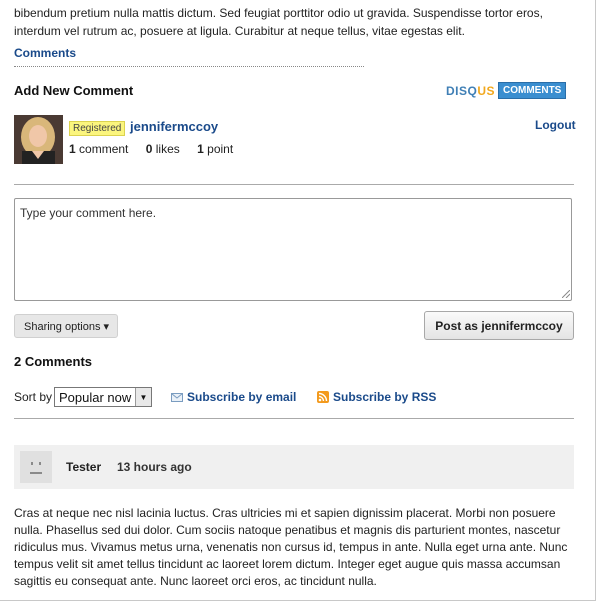  What do you see at coordinates (66, 326) in the screenshot?
I see `sharing-options-button: Sharing options ▾` at bounding box center [66, 326].